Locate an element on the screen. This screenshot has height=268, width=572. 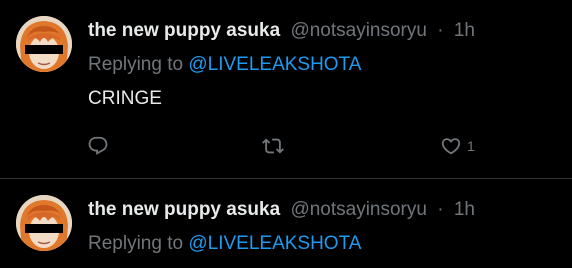
reply-icon is located at coordinates (98, 146).